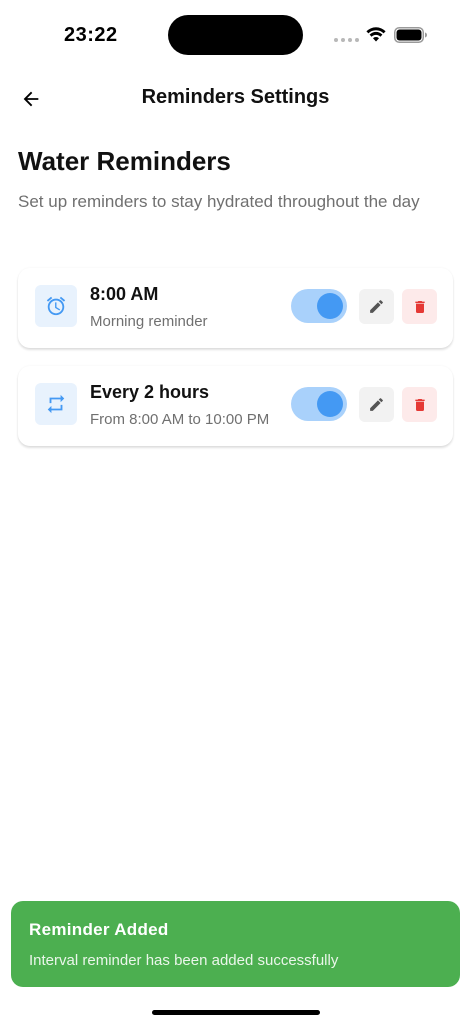 This screenshot has width=471, height=1024. What do you see at coordinates (346, 40) in the screenshot?
I see `cellular-dots-icon` at bounding box center [346, 40].